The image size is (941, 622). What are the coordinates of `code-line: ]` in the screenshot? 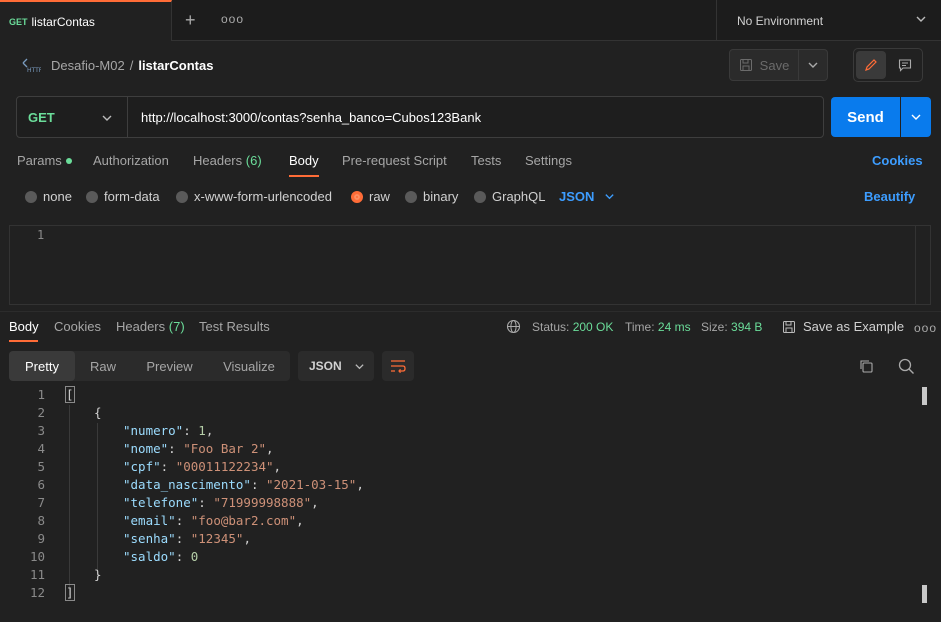 It's located at (70, 592).